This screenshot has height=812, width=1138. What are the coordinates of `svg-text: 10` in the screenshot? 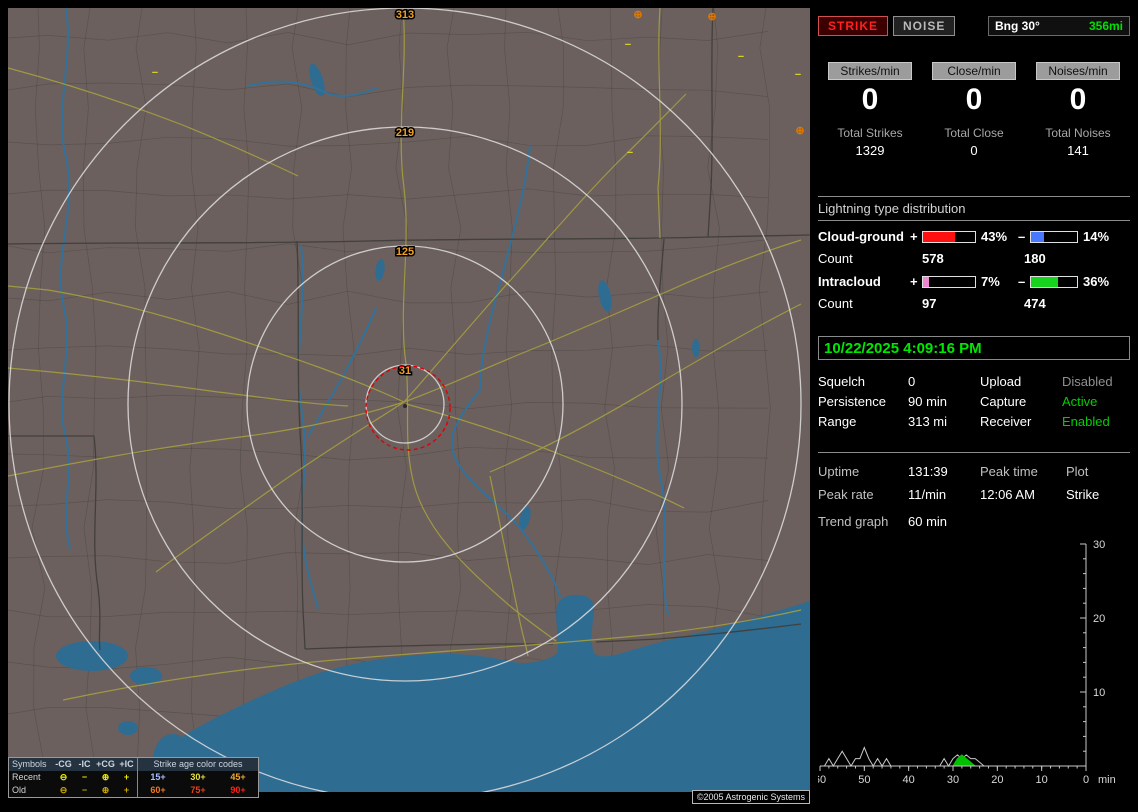 It's located at (1042, 780).